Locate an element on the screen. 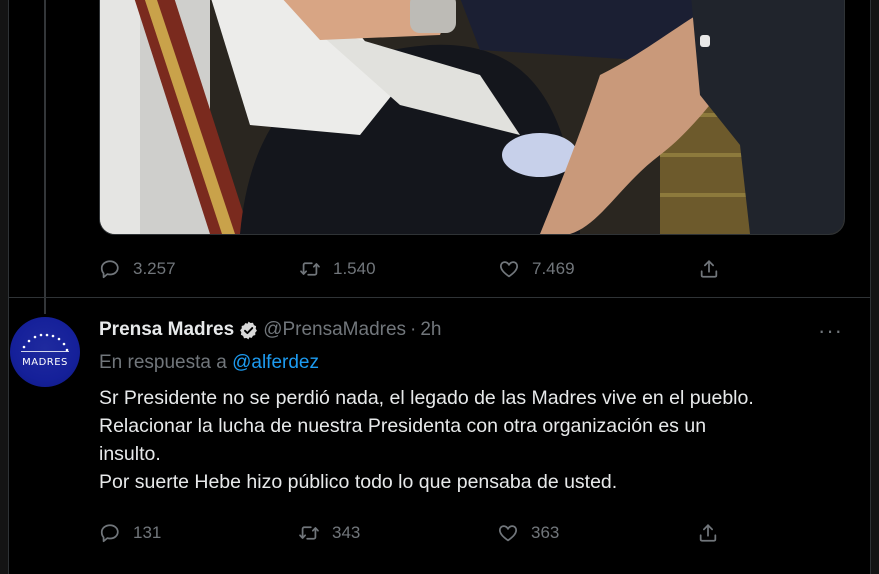 The height and width of the screenshot is (574, 879). timeline-border-left is located at coordinates (8, 287).